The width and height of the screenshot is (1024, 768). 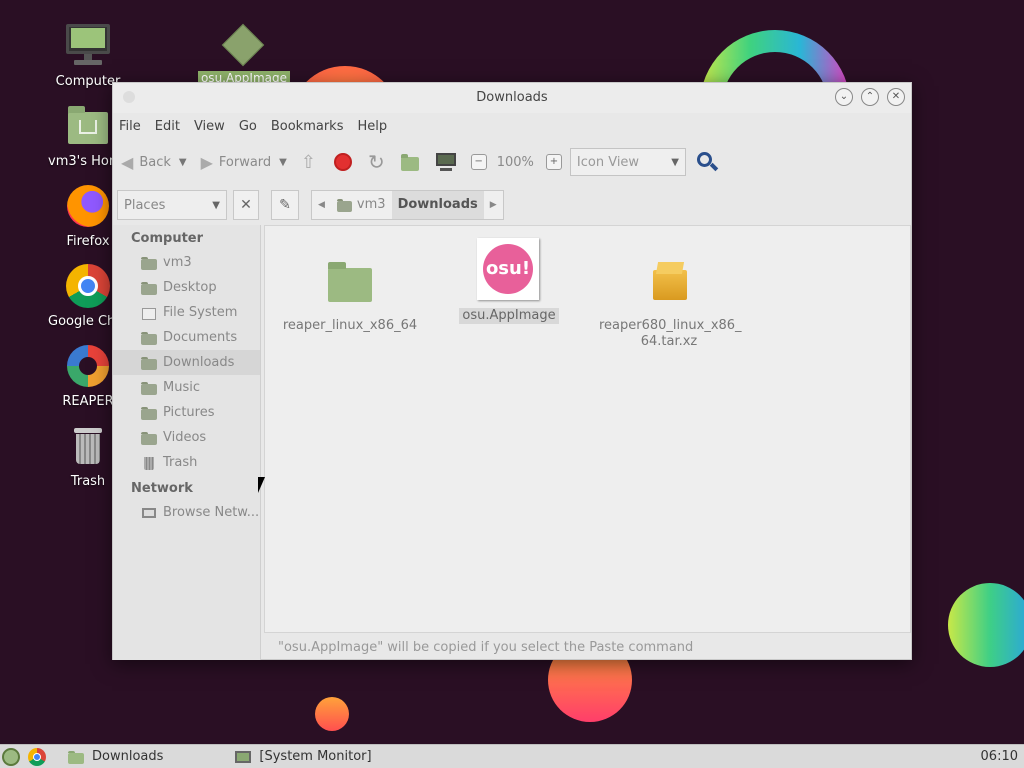 I want to click on breadcrumb-scroll-right: ▶, so click(x=493, y=205).